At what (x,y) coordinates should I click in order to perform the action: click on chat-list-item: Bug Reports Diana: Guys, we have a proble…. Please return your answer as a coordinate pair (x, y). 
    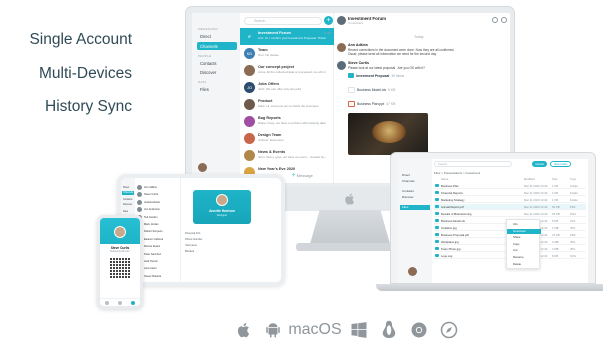
    Looking at the image, I should click on (287, 121).